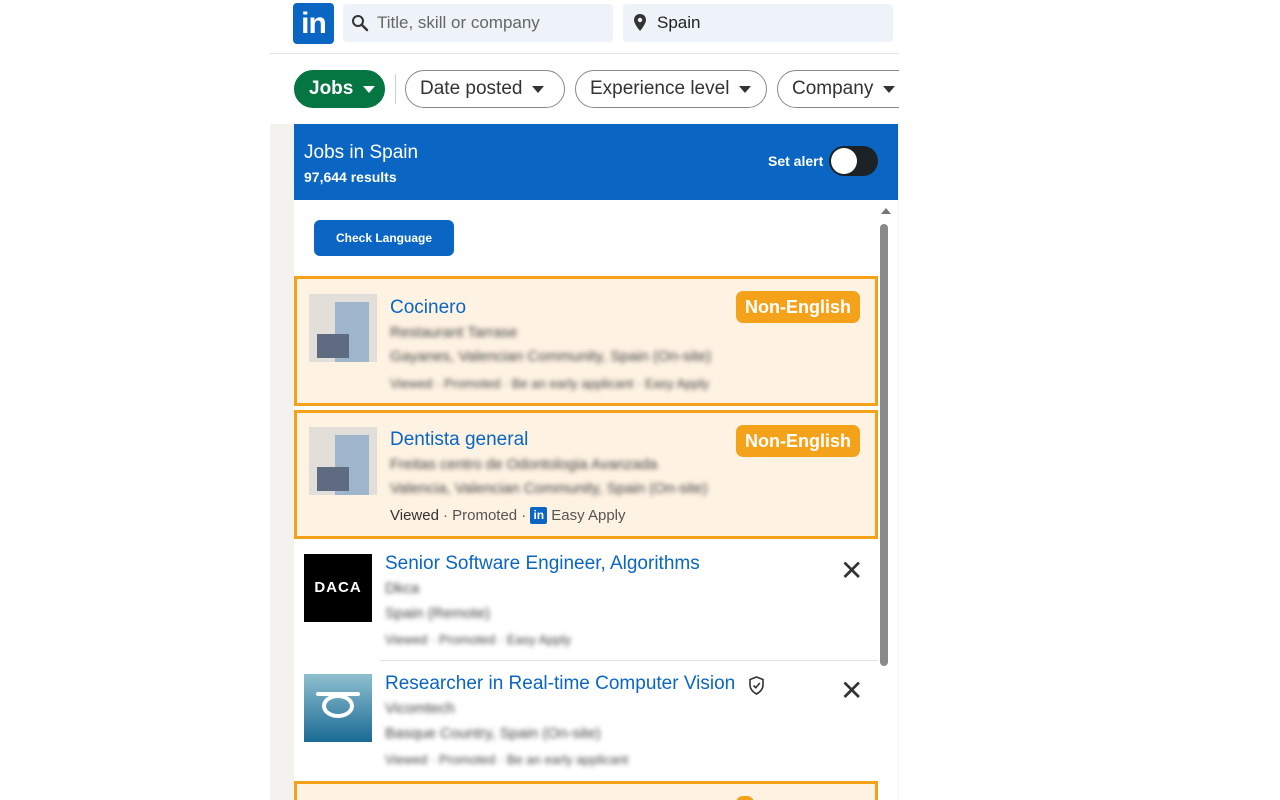 This screenshot has width=1280, height=800. What do you see at coordinates (454, 332) in the screenshot?
I see `company-name: Restaurant Tarrase` at bounding box center [454, 332].